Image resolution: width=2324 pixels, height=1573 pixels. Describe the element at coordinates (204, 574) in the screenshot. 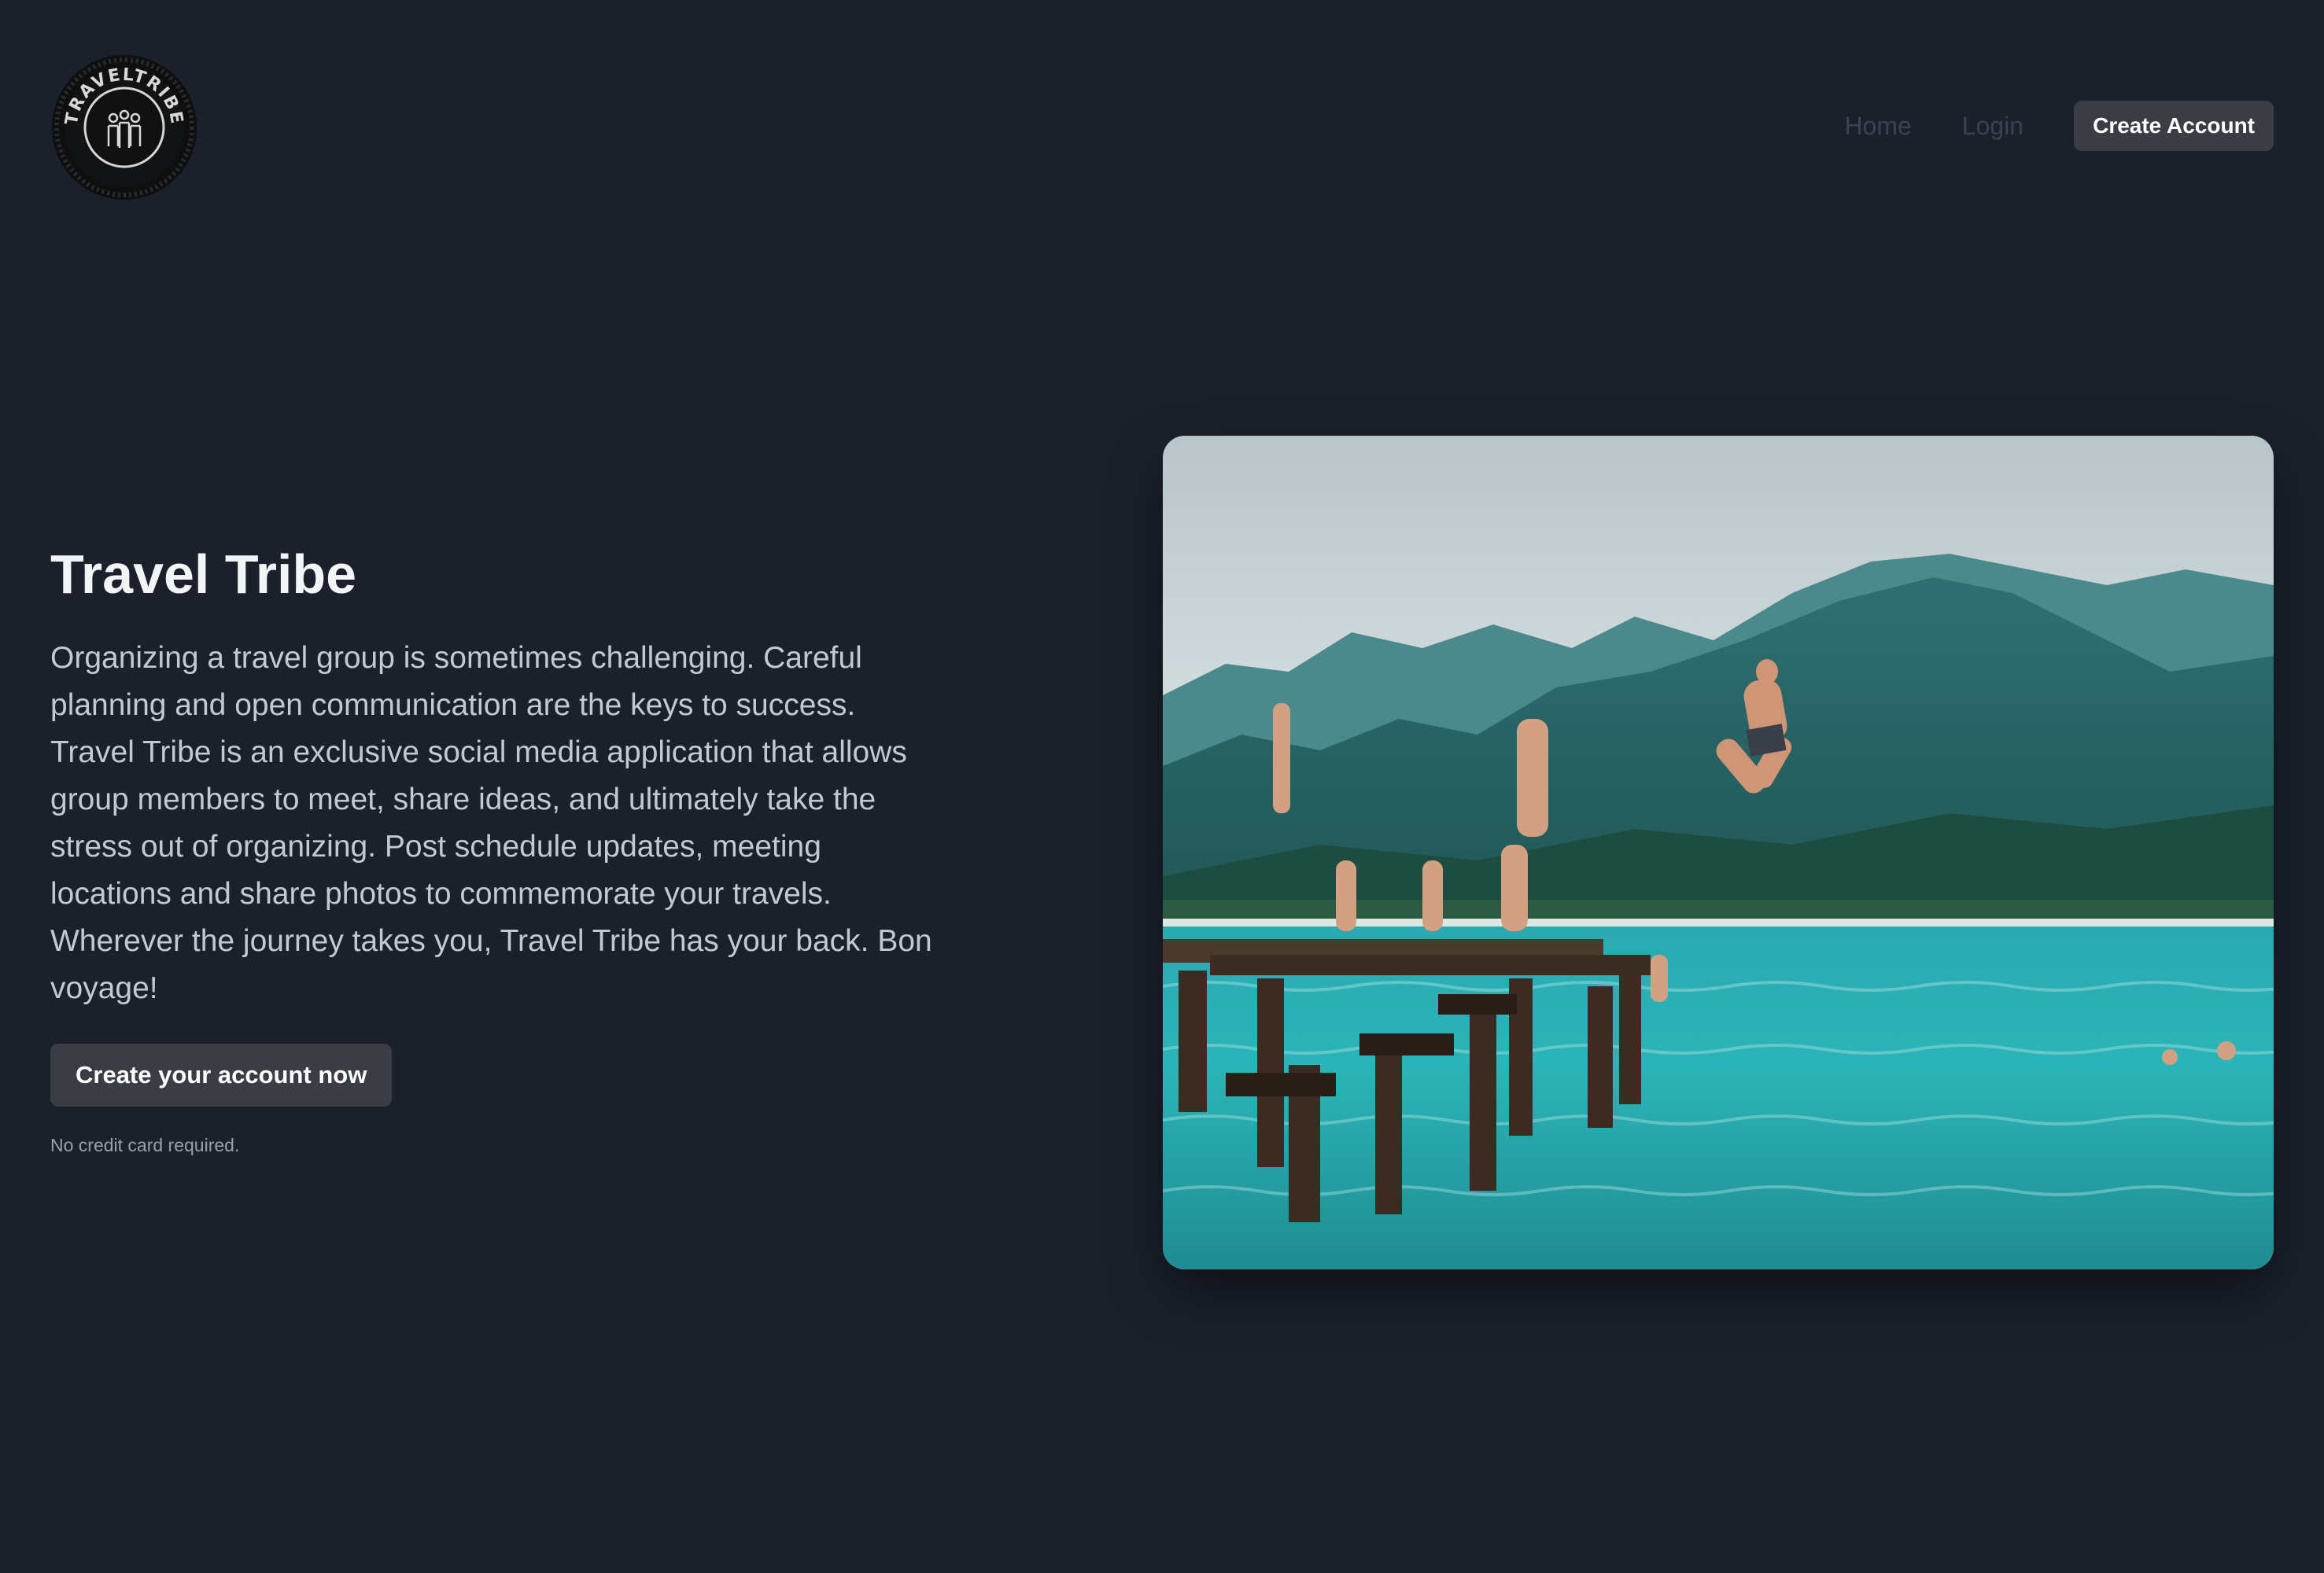

I see `hero-title: Travel Tribe` at that location.